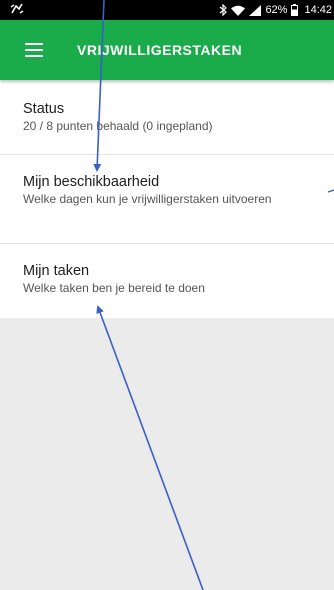  I want to click on list-item-subtitle: Welke taken ben je bereid te doen, so click(114, 288).